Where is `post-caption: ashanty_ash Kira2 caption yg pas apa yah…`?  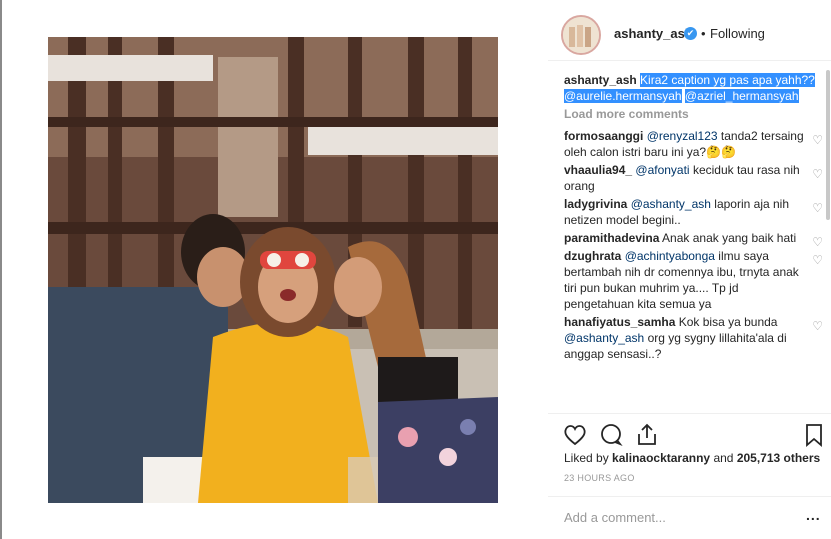 post-caption: ashanty_ash Kira2 caption yg pas apa yah… is located at coordinates (695, 88).